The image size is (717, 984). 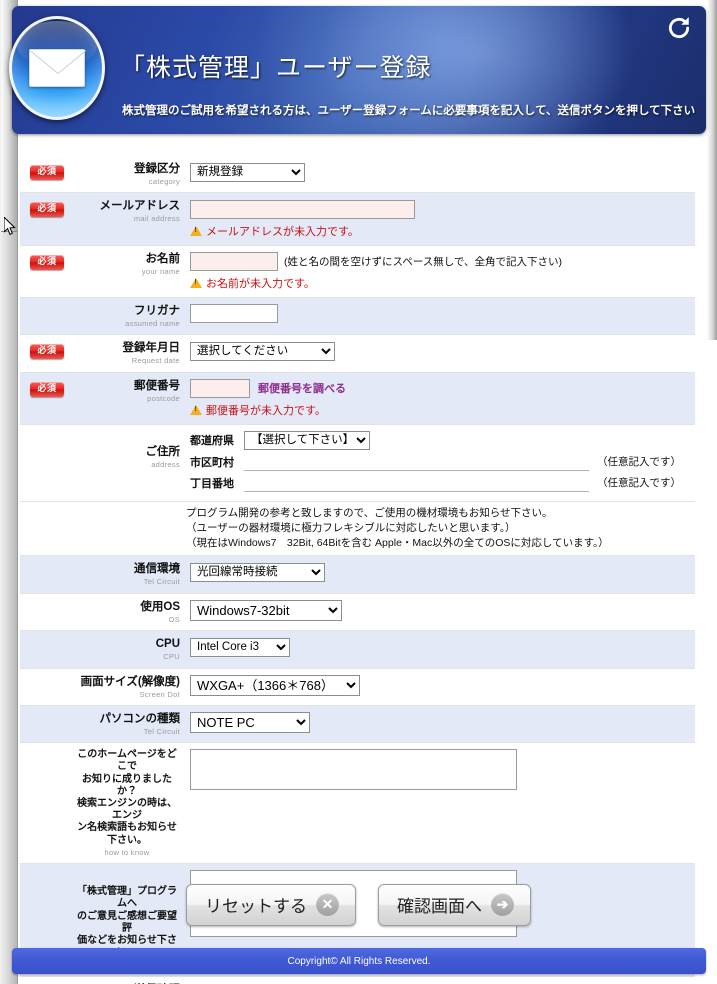 I want to click on label-ja: 使用OS, so click(x=160, y=606).